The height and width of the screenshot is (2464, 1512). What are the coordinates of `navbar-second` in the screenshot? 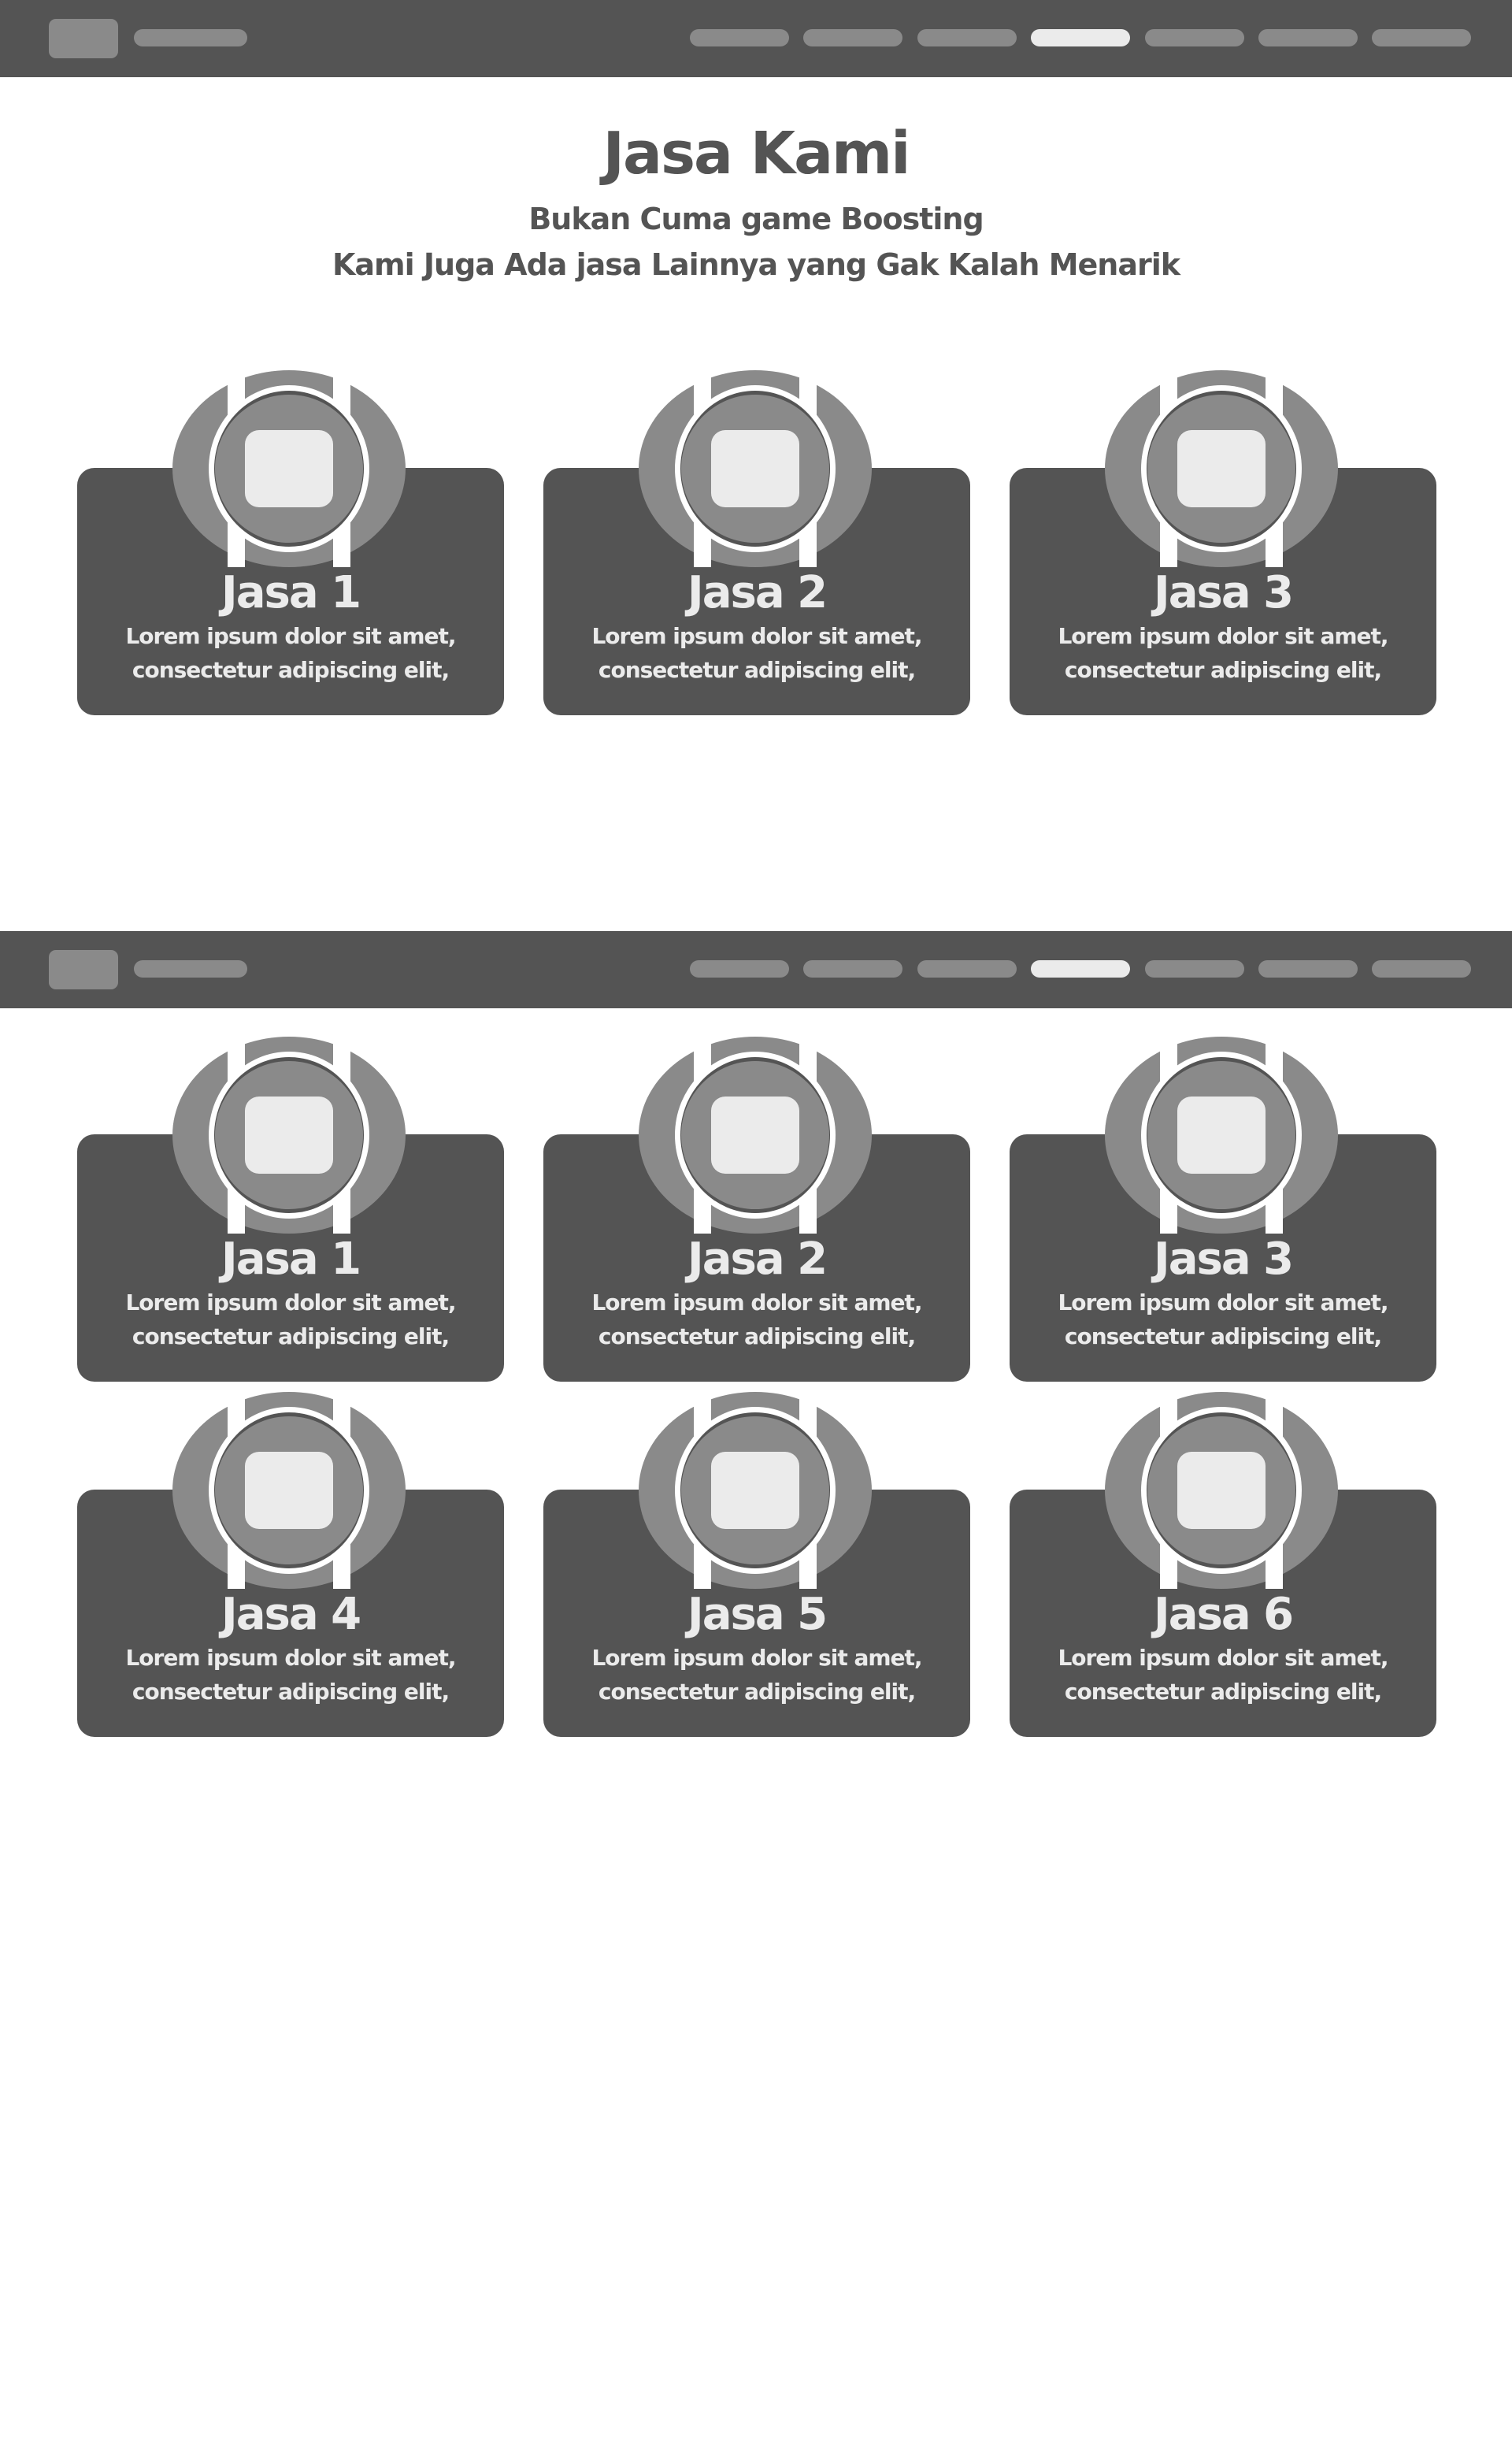 It's located at (756, 969).